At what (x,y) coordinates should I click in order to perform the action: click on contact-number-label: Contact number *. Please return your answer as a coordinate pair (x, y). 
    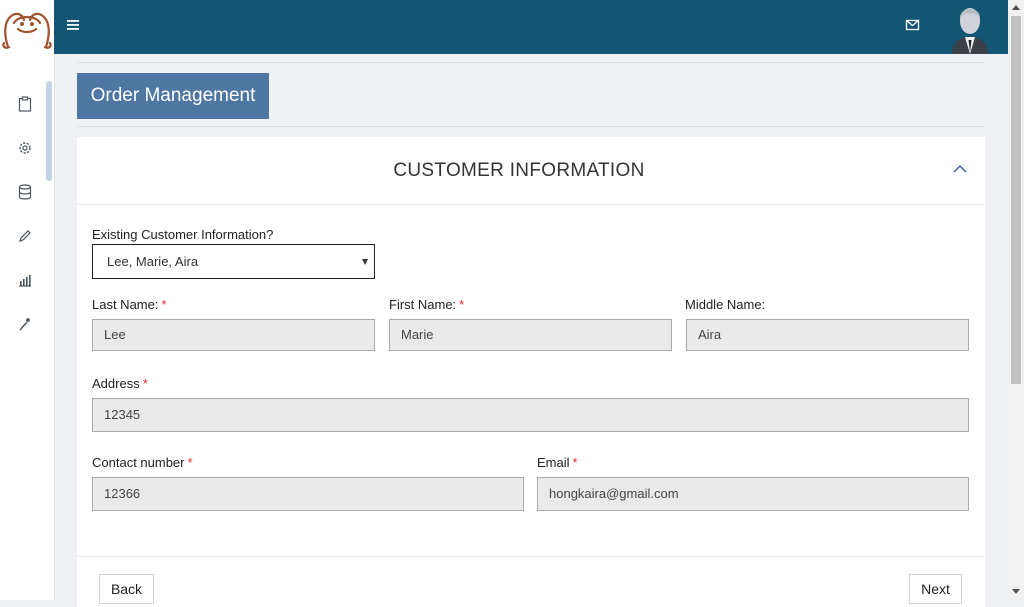
    Looking at the image, I should click on (142, 462).